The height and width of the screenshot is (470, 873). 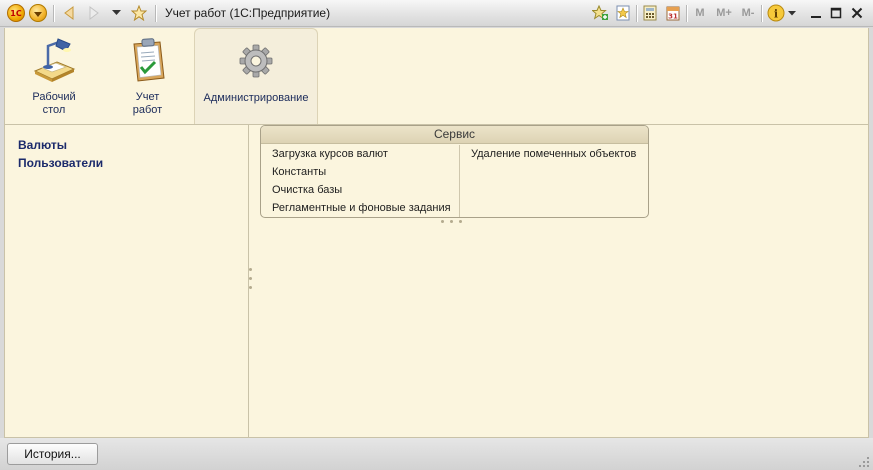 I want to click on section-label: Учет работ, so click(x=147, y=104).